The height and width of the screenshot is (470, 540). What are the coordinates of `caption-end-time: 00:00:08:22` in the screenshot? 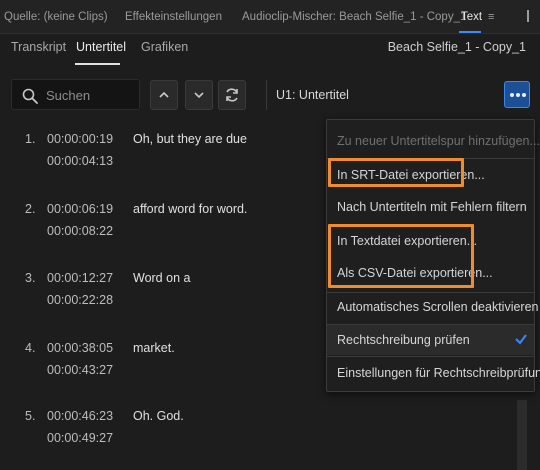 It's located at (80, 231).